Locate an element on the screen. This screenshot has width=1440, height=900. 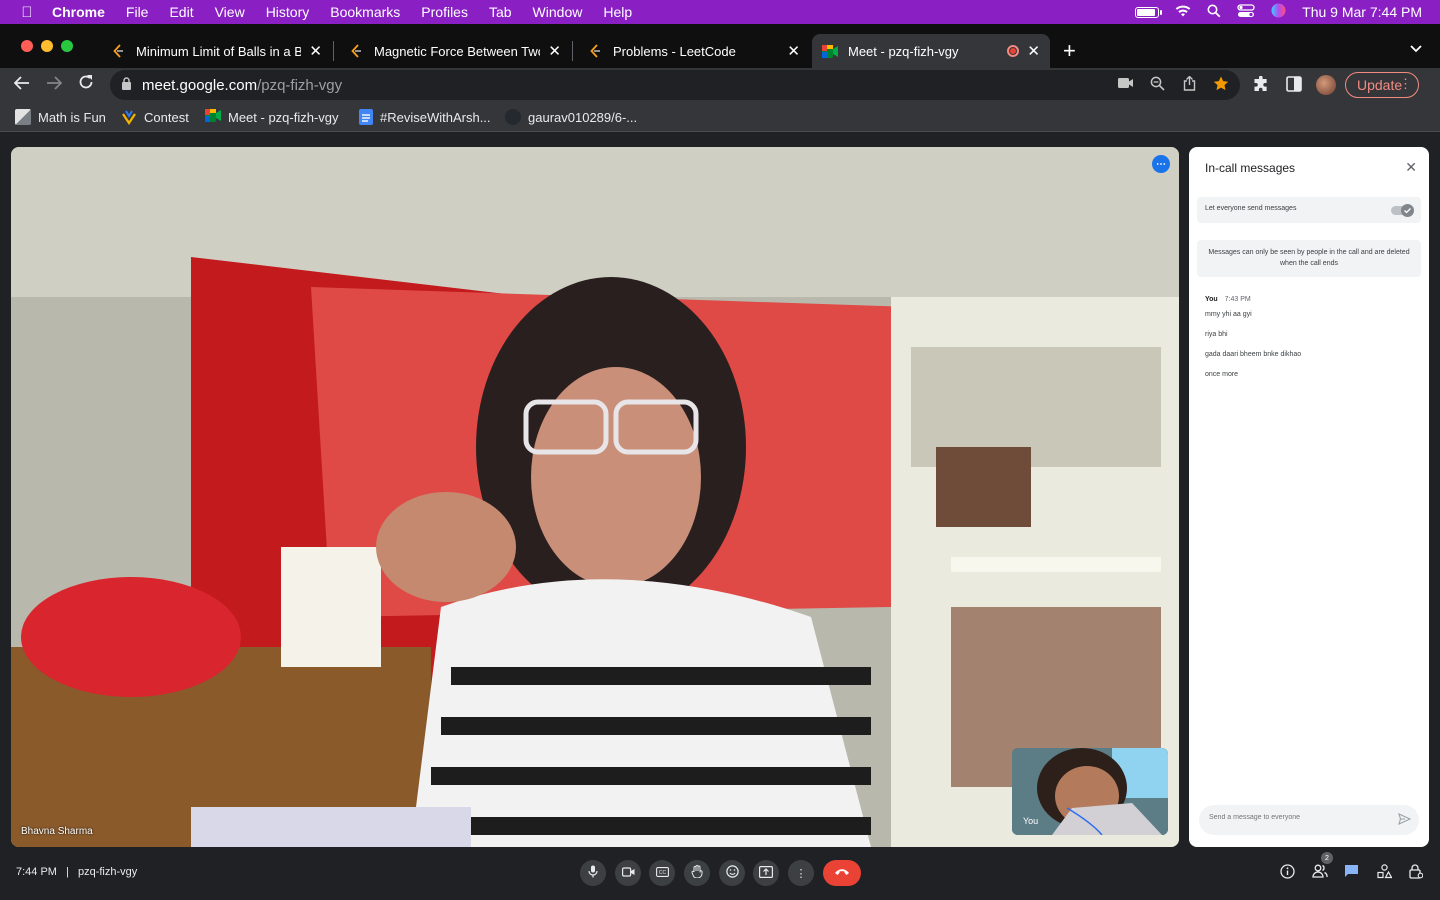
update-button: Update ⋮ is located at coordinates (1382, 85).